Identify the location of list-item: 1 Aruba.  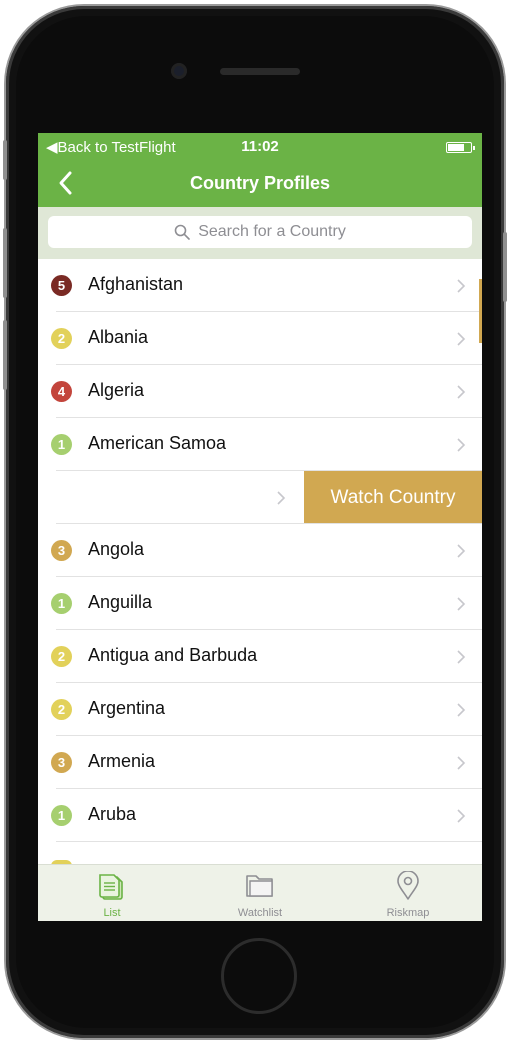
(260, 815).